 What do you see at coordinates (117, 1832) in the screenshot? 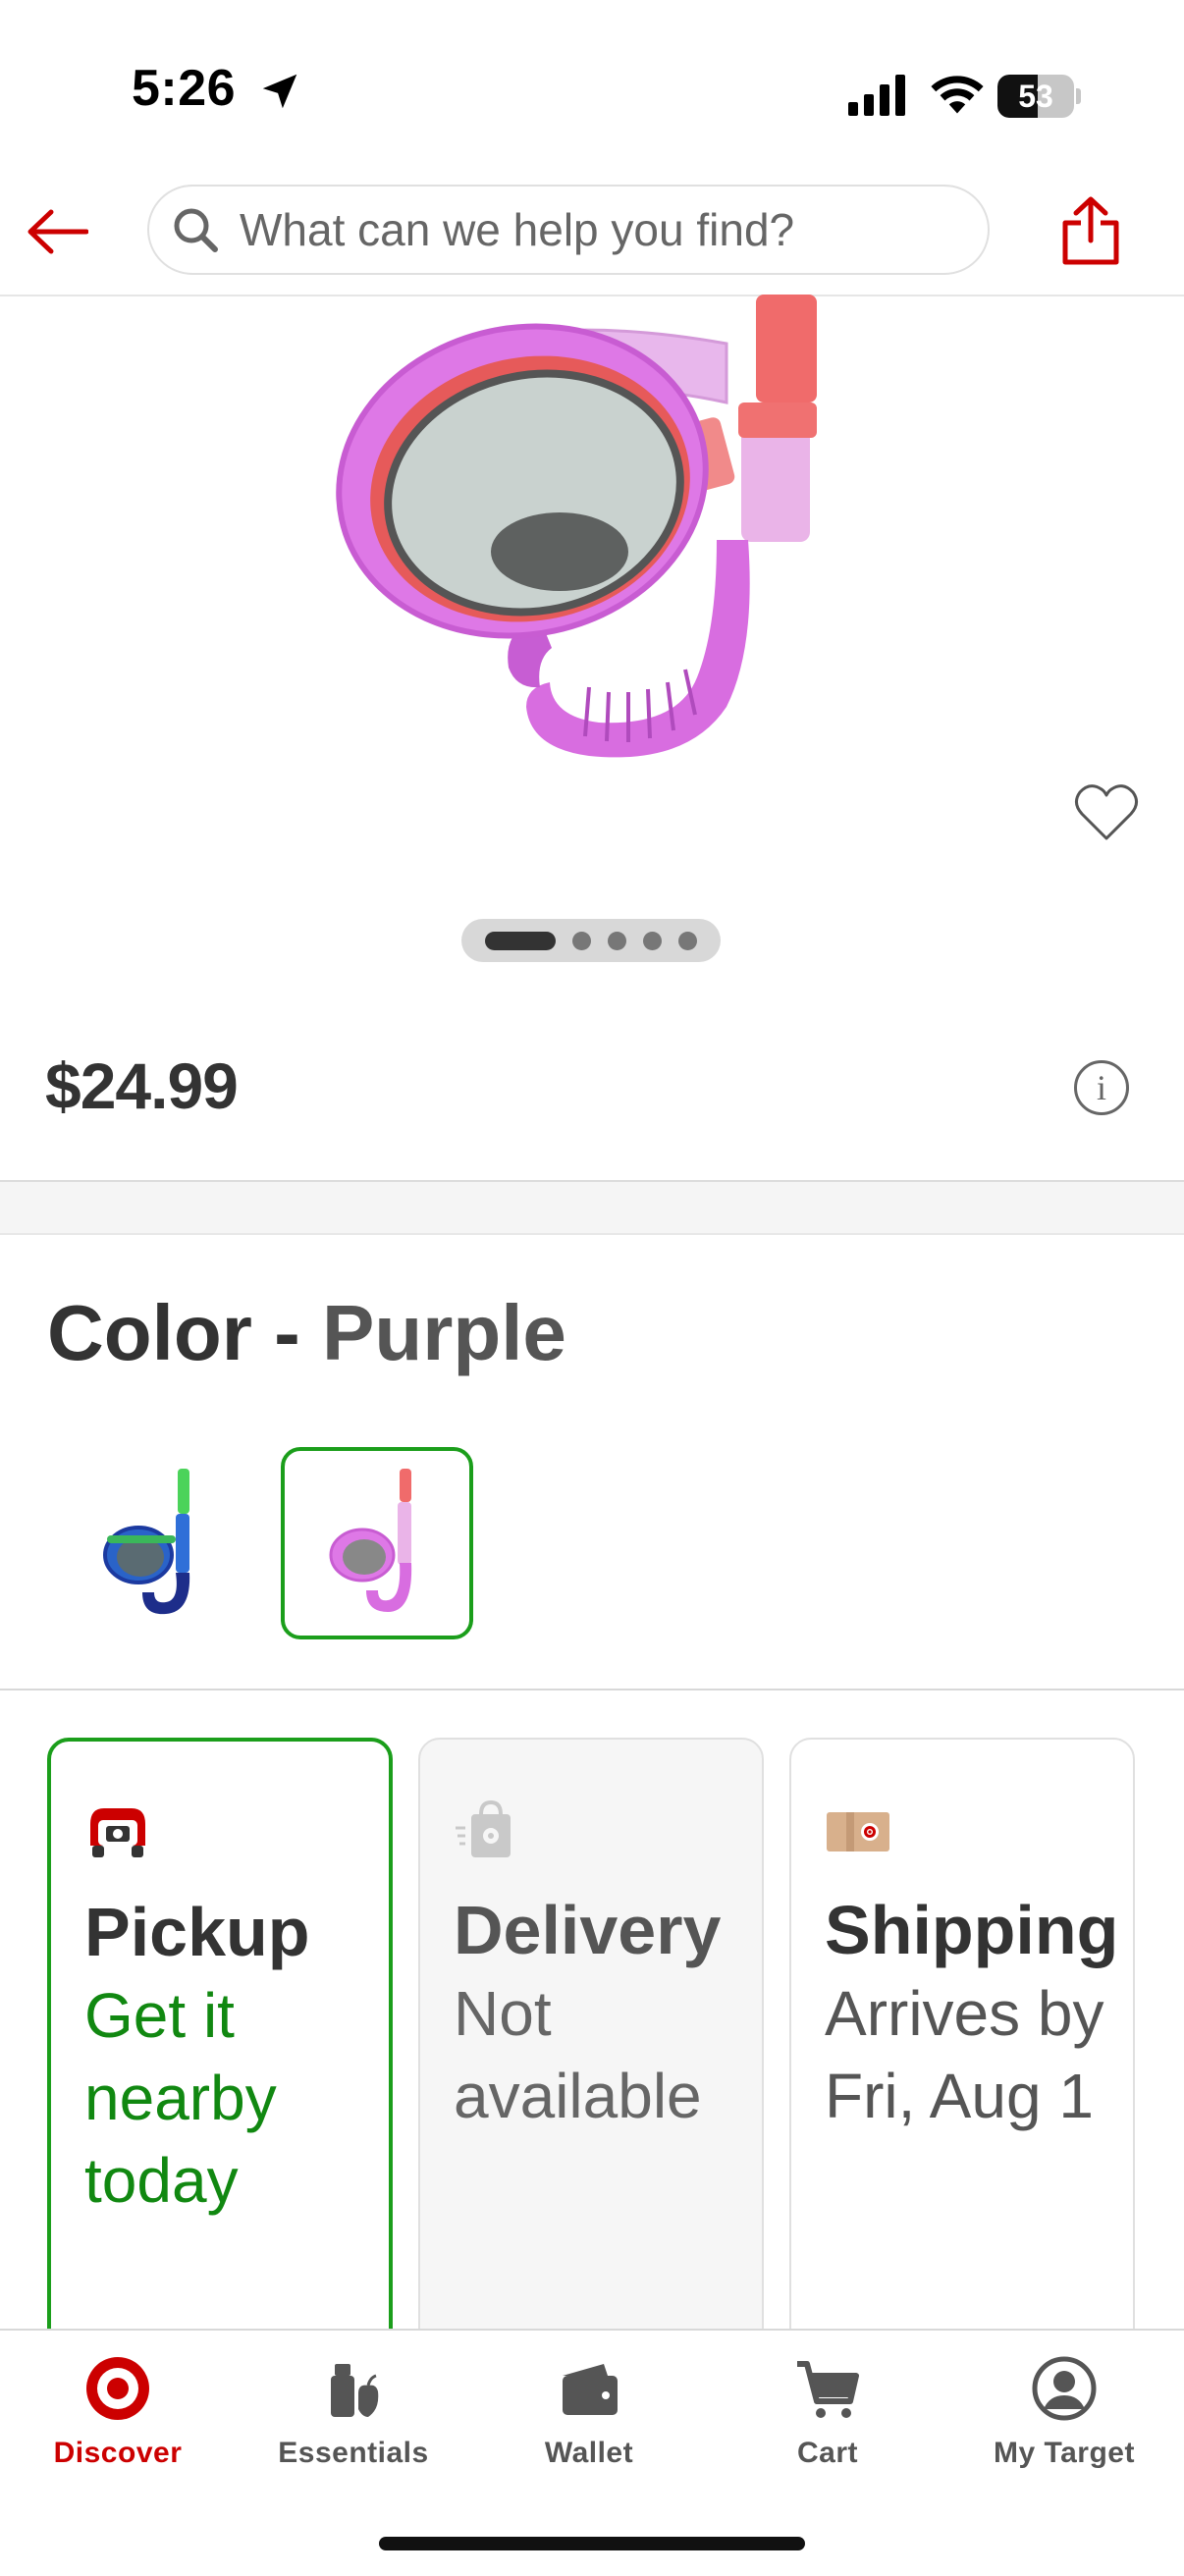
I see `pickup-car-icon` at bounding box center [117, 1832].